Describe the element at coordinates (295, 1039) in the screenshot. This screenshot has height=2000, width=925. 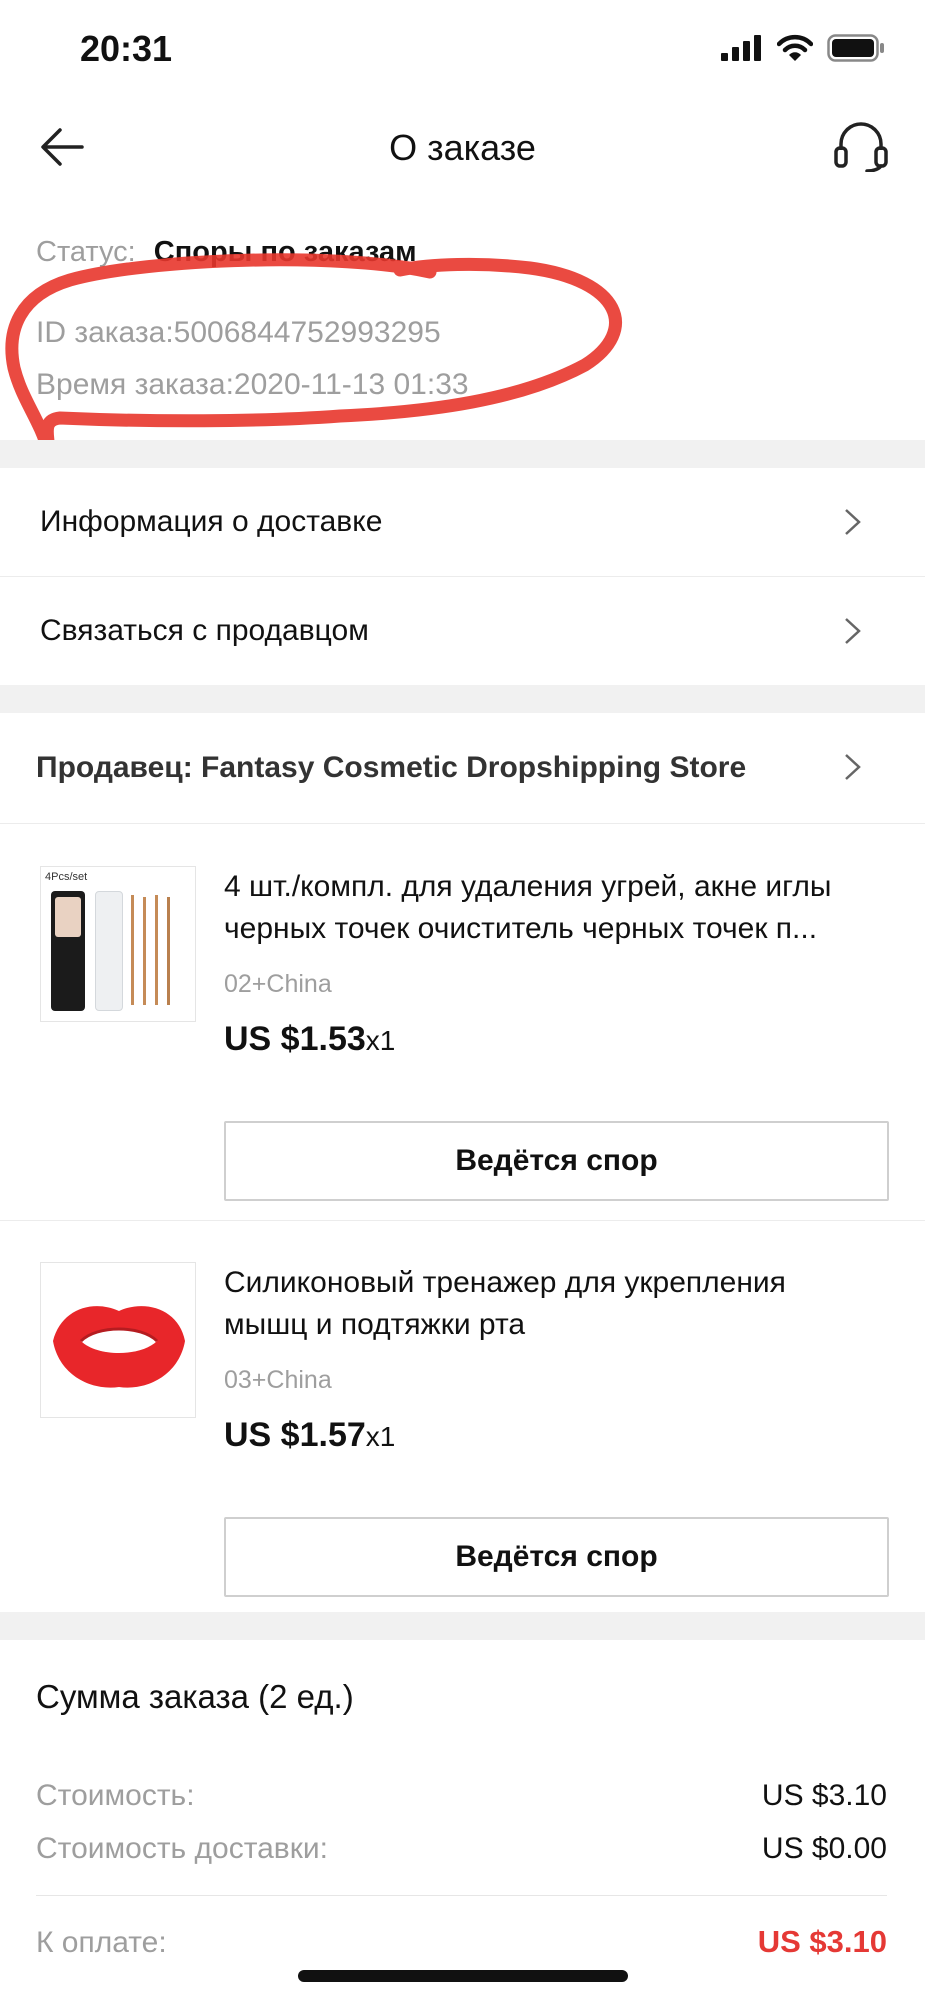
I see `price-value: US $1.53` at that location.